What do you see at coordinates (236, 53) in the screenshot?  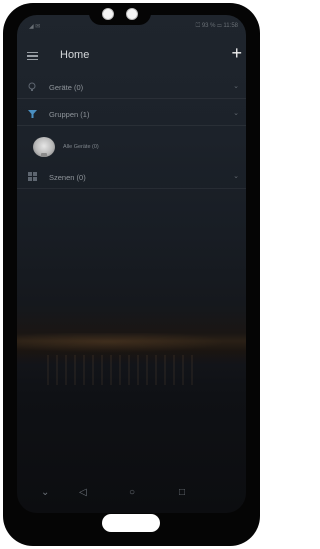 I see `plus-icon: +` at bounding box center [236, 53].